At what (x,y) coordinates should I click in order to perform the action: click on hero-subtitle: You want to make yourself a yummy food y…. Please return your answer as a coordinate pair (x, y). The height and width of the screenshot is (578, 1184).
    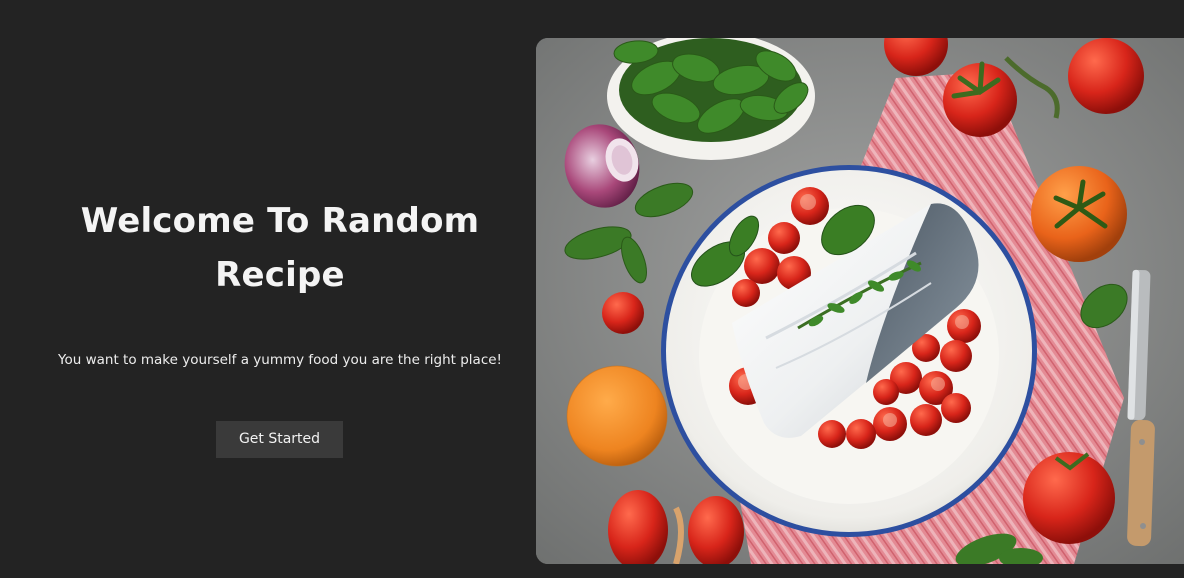
    Looking at the image, I should click on (280, 360).